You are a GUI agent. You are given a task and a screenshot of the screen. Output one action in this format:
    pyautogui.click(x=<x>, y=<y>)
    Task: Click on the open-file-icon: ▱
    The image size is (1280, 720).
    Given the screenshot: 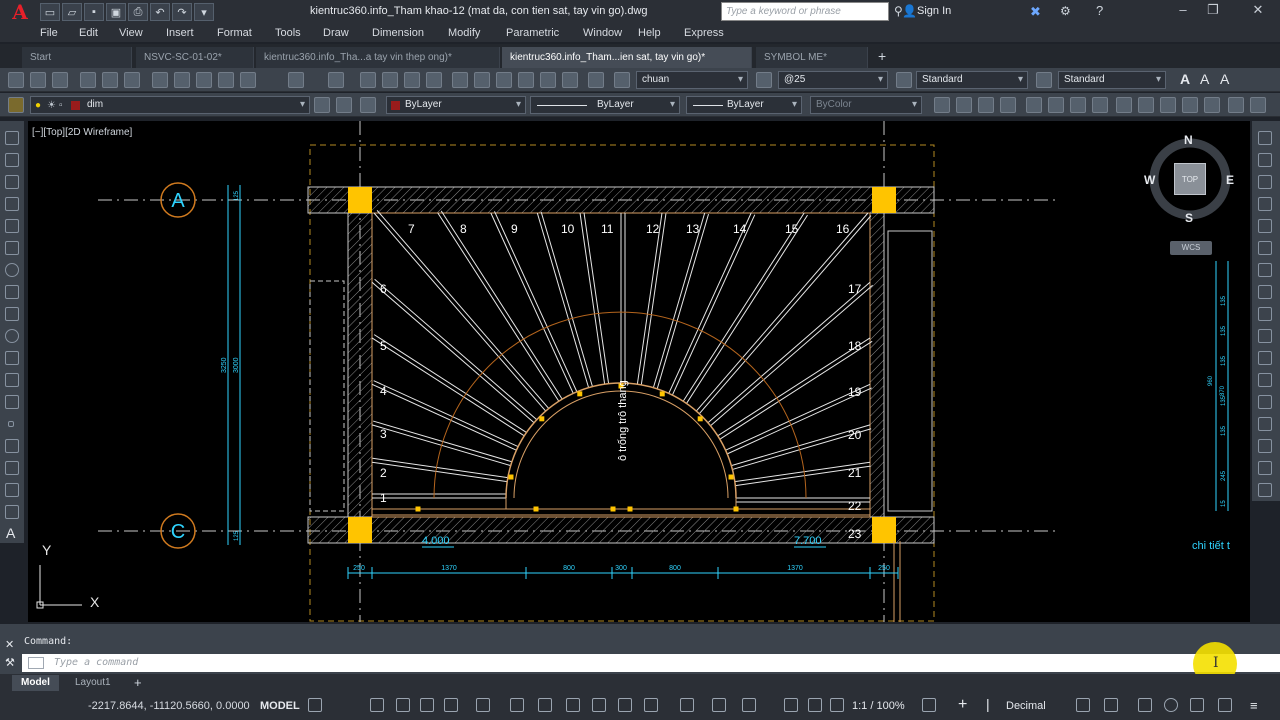 What is the action you would take?
    pyautogui.click(x=72, y=12)
    